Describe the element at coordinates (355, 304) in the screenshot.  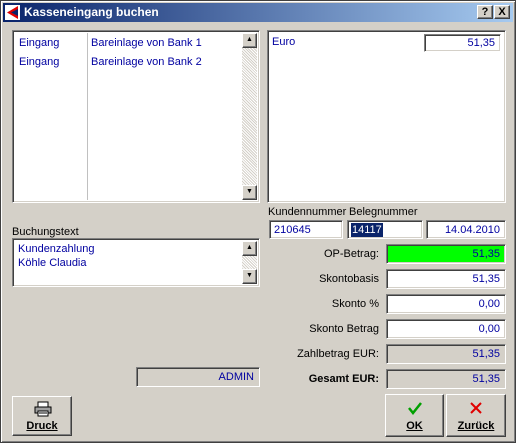
I see `skonto-percent-label: Skonto %` at that location.